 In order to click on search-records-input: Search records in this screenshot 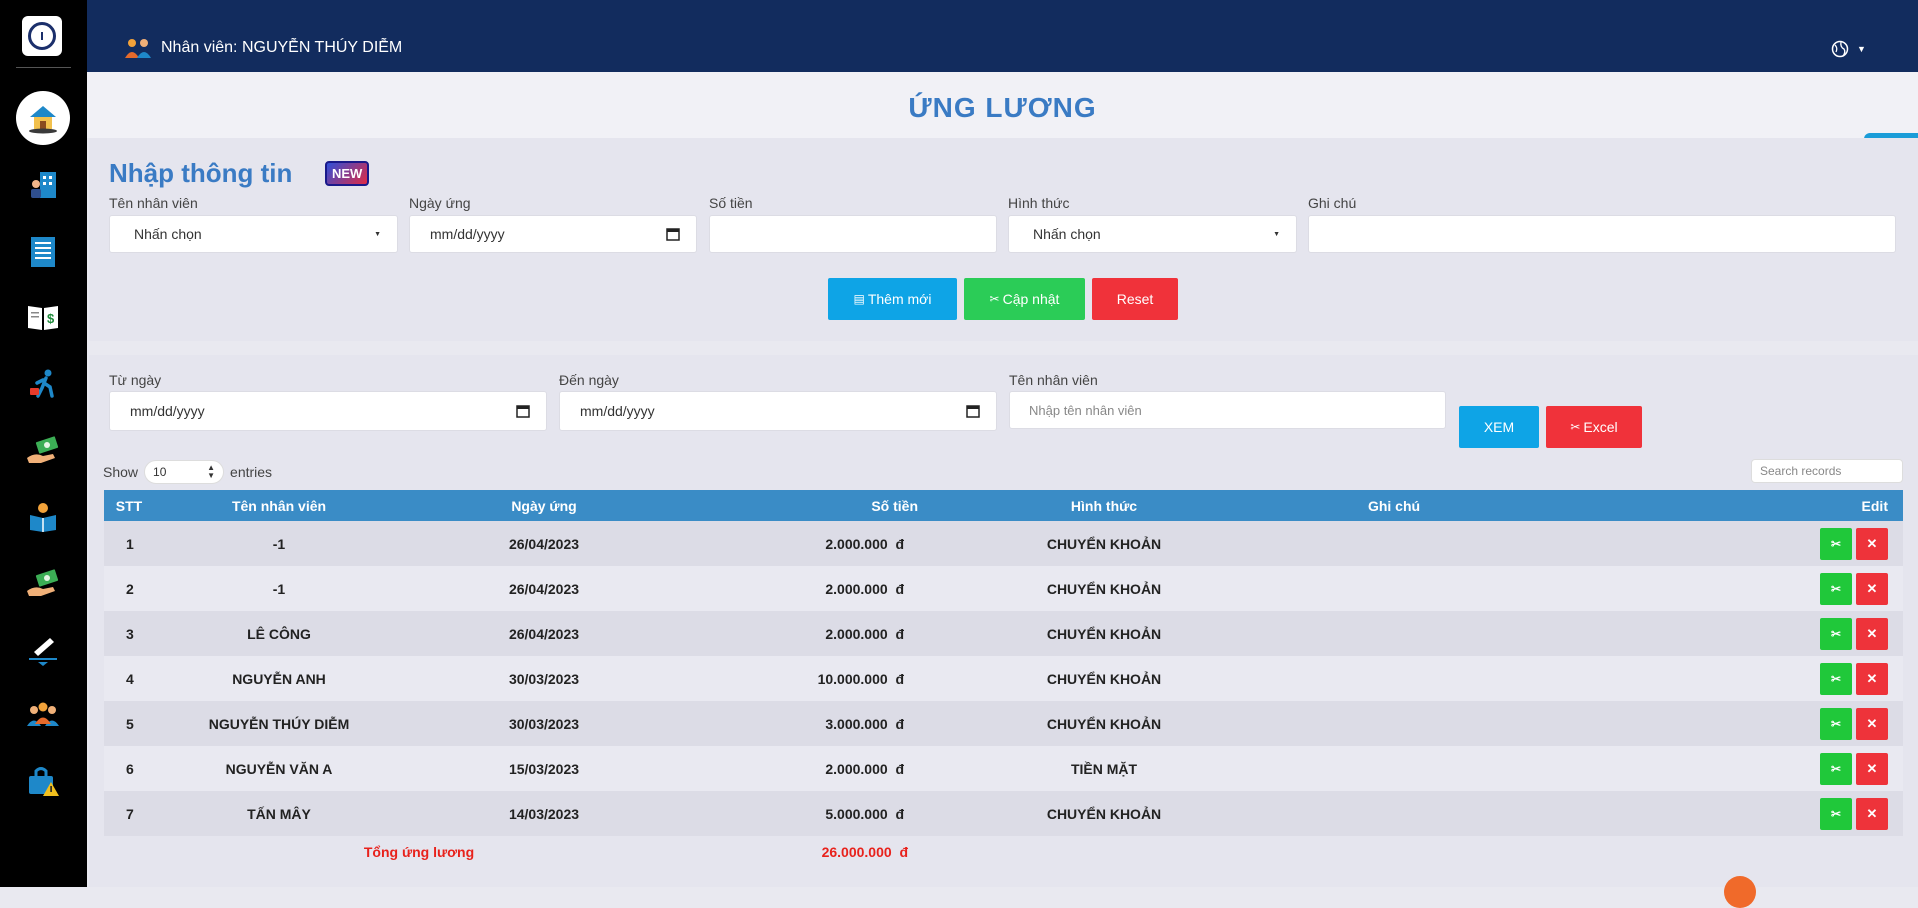, I will do `click(1827, 471)`.